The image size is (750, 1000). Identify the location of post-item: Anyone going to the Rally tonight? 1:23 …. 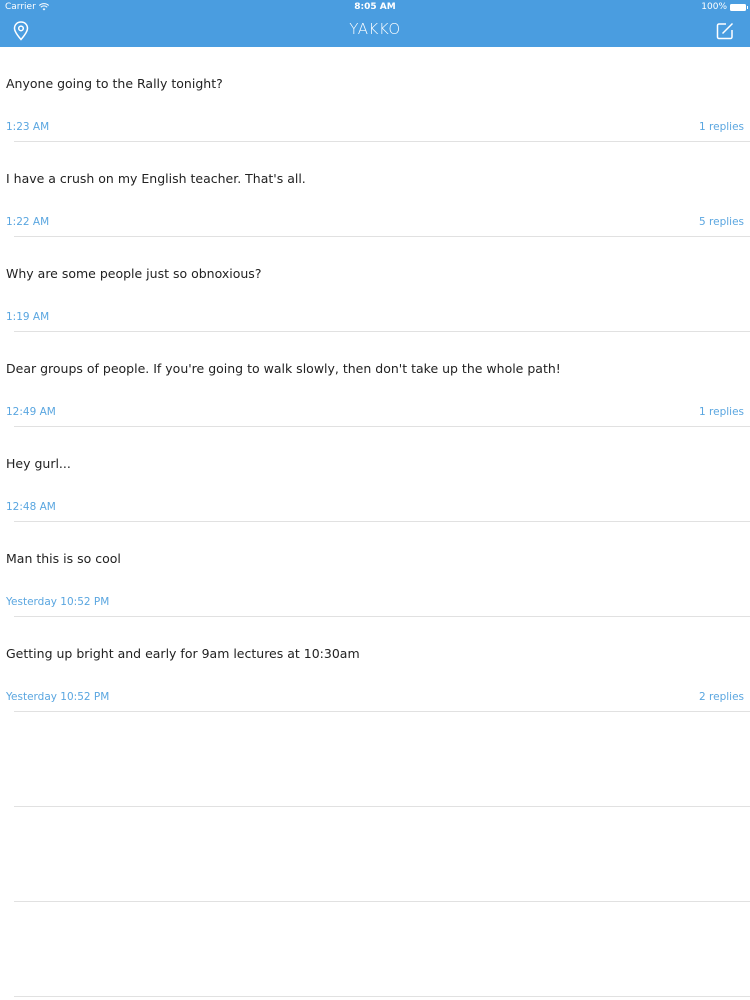
(375, 94).